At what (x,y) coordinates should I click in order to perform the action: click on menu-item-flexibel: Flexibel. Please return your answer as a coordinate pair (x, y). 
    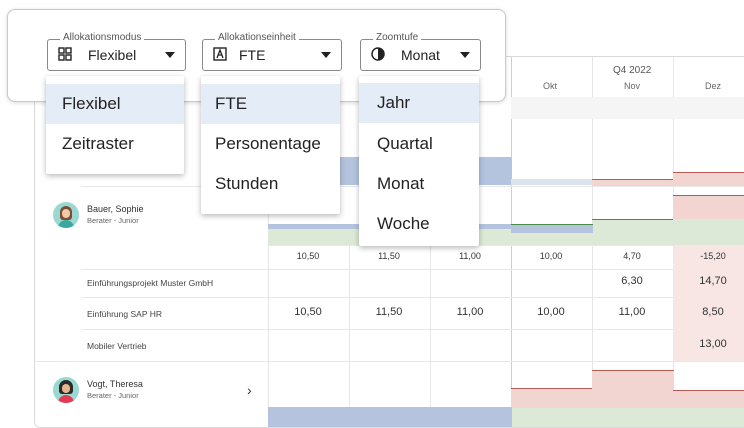
    Looking at the image, I should click on (115, 104).